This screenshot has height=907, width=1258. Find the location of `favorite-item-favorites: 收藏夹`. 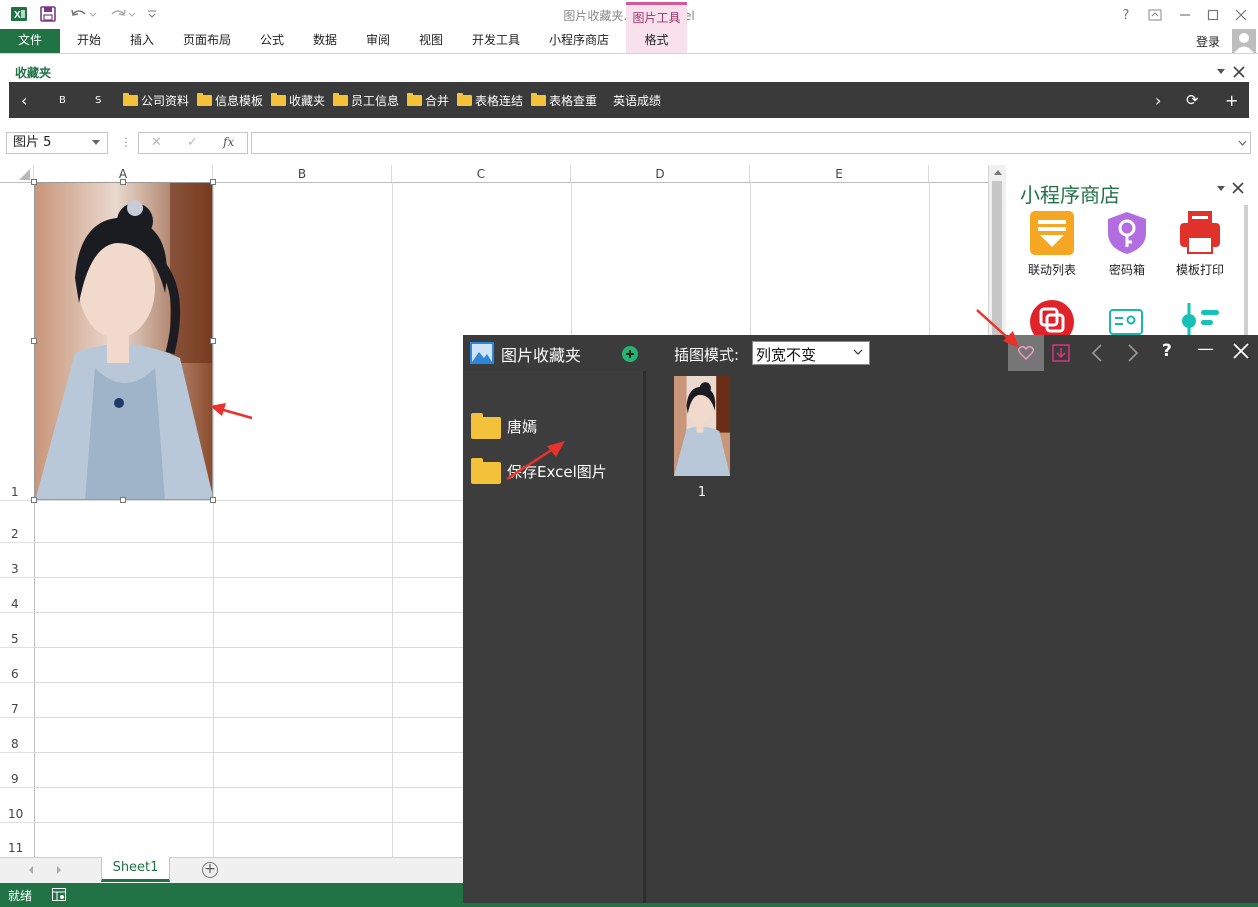

favorite-item-favorites: 收藏夹 is located at coordinates (298, 100).